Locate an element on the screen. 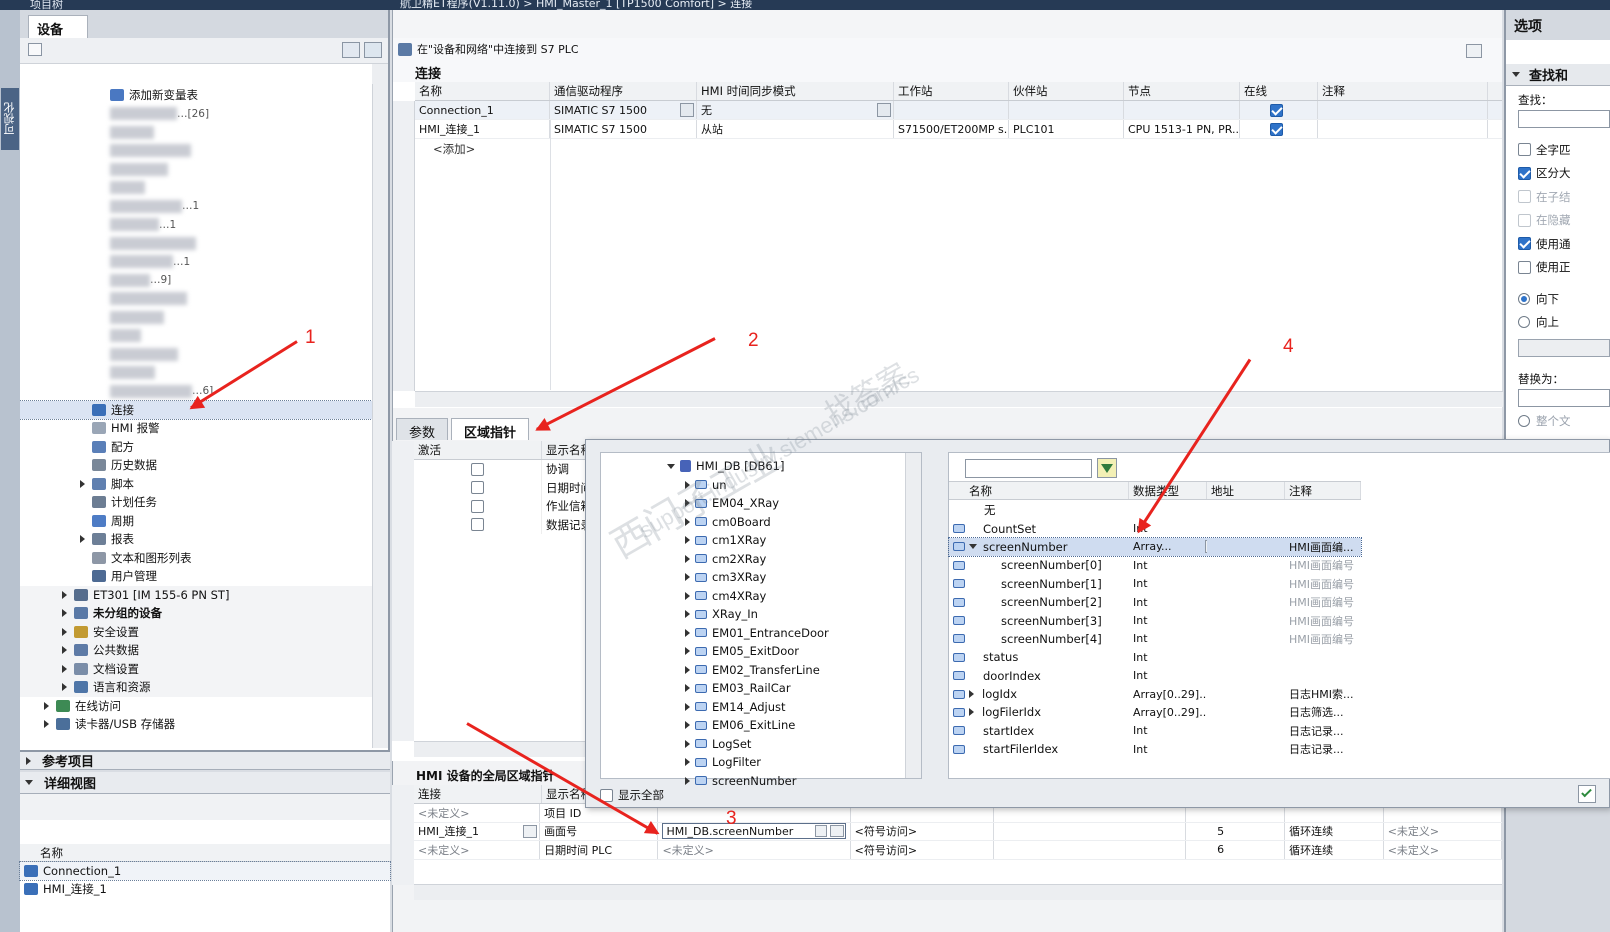 The image size is (1610, 932). search-down-radio is located at coordinates (1524, 298).